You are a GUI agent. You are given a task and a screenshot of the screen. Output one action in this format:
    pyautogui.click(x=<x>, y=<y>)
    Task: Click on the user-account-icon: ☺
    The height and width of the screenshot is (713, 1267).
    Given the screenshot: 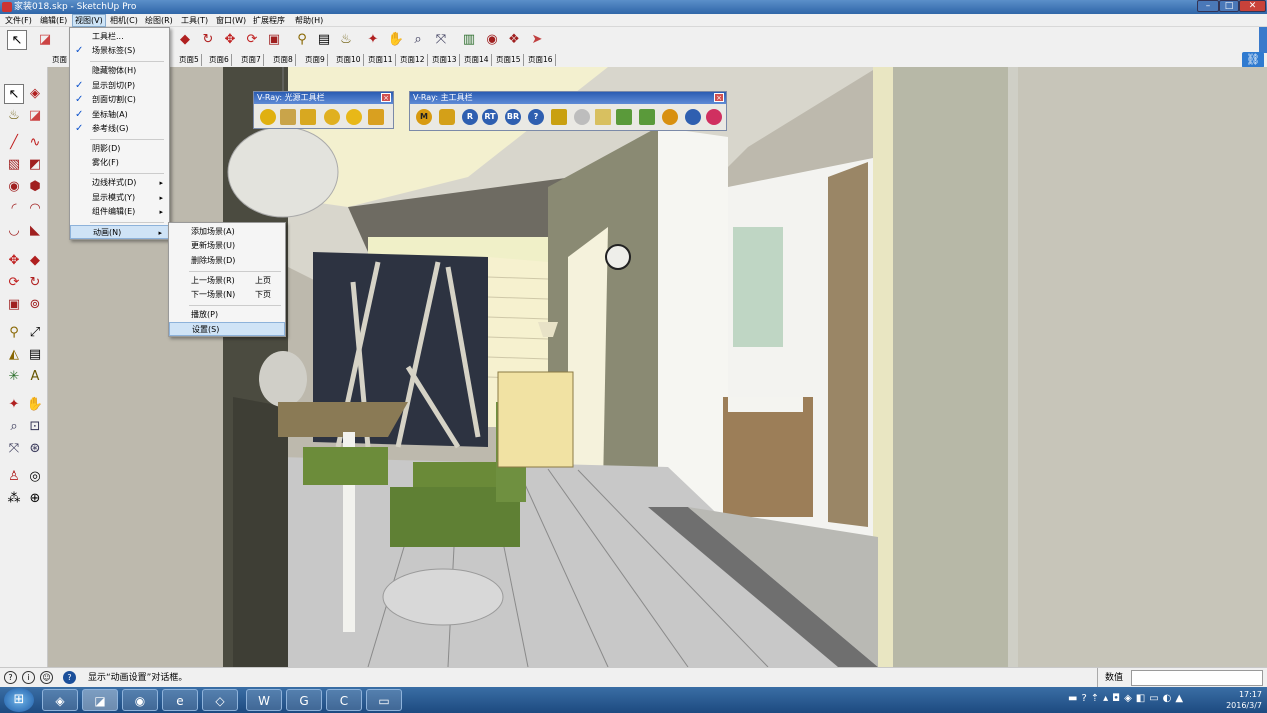 What is the action you would take?
    pyautogui.click(x=46, y=677)
    